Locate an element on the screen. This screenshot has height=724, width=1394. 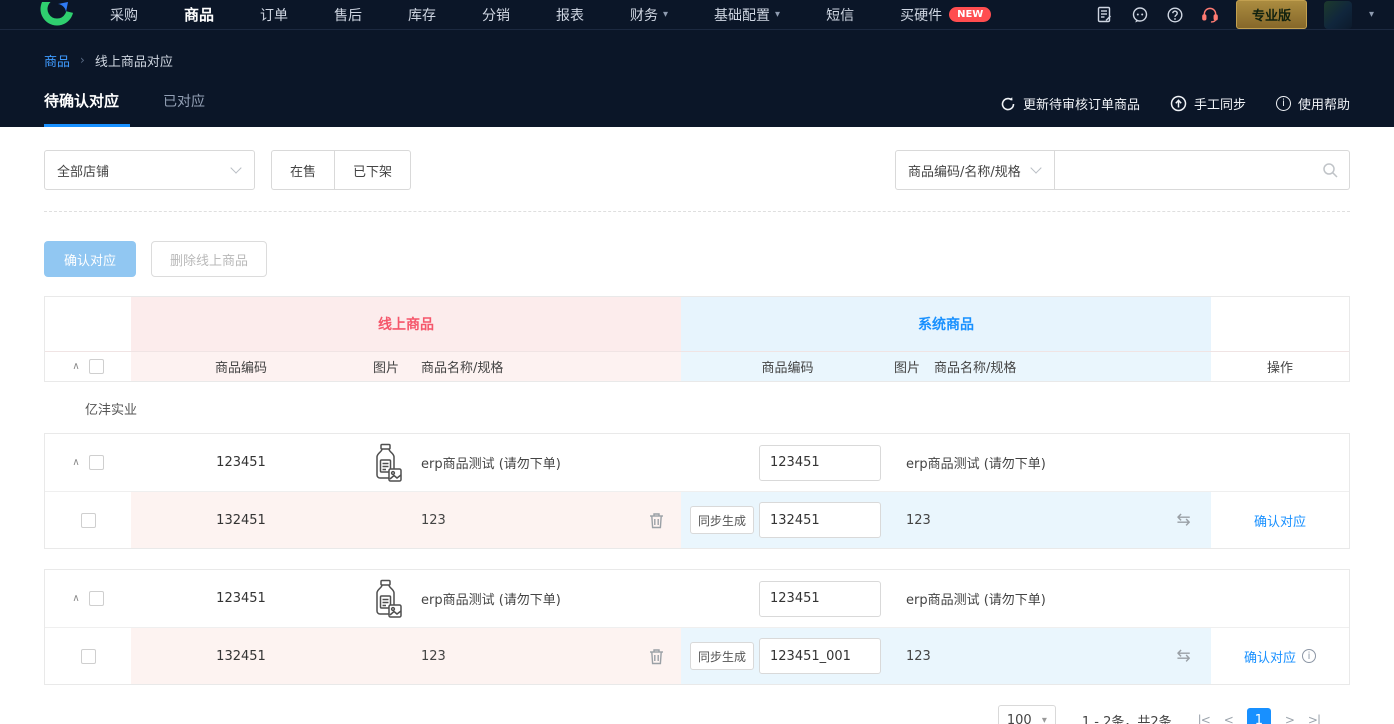
header-actions: 更新待审核订单商品 手工同步 i 使用帮助 is located at coordinates (1175, 110).